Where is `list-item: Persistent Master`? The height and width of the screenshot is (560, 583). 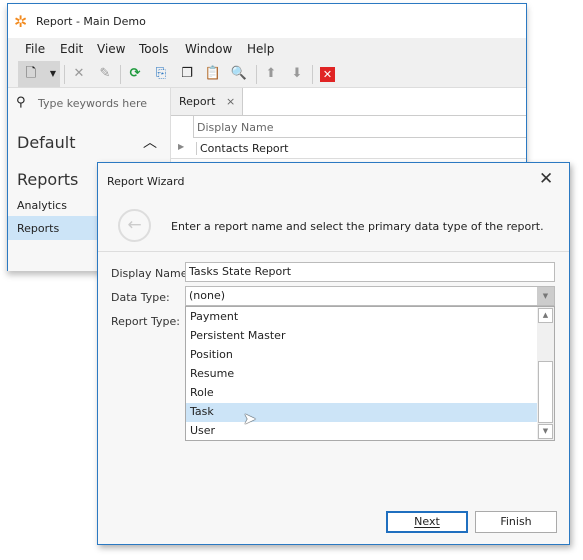 list-item: Persistent Master is located at coordinates (361, 336).